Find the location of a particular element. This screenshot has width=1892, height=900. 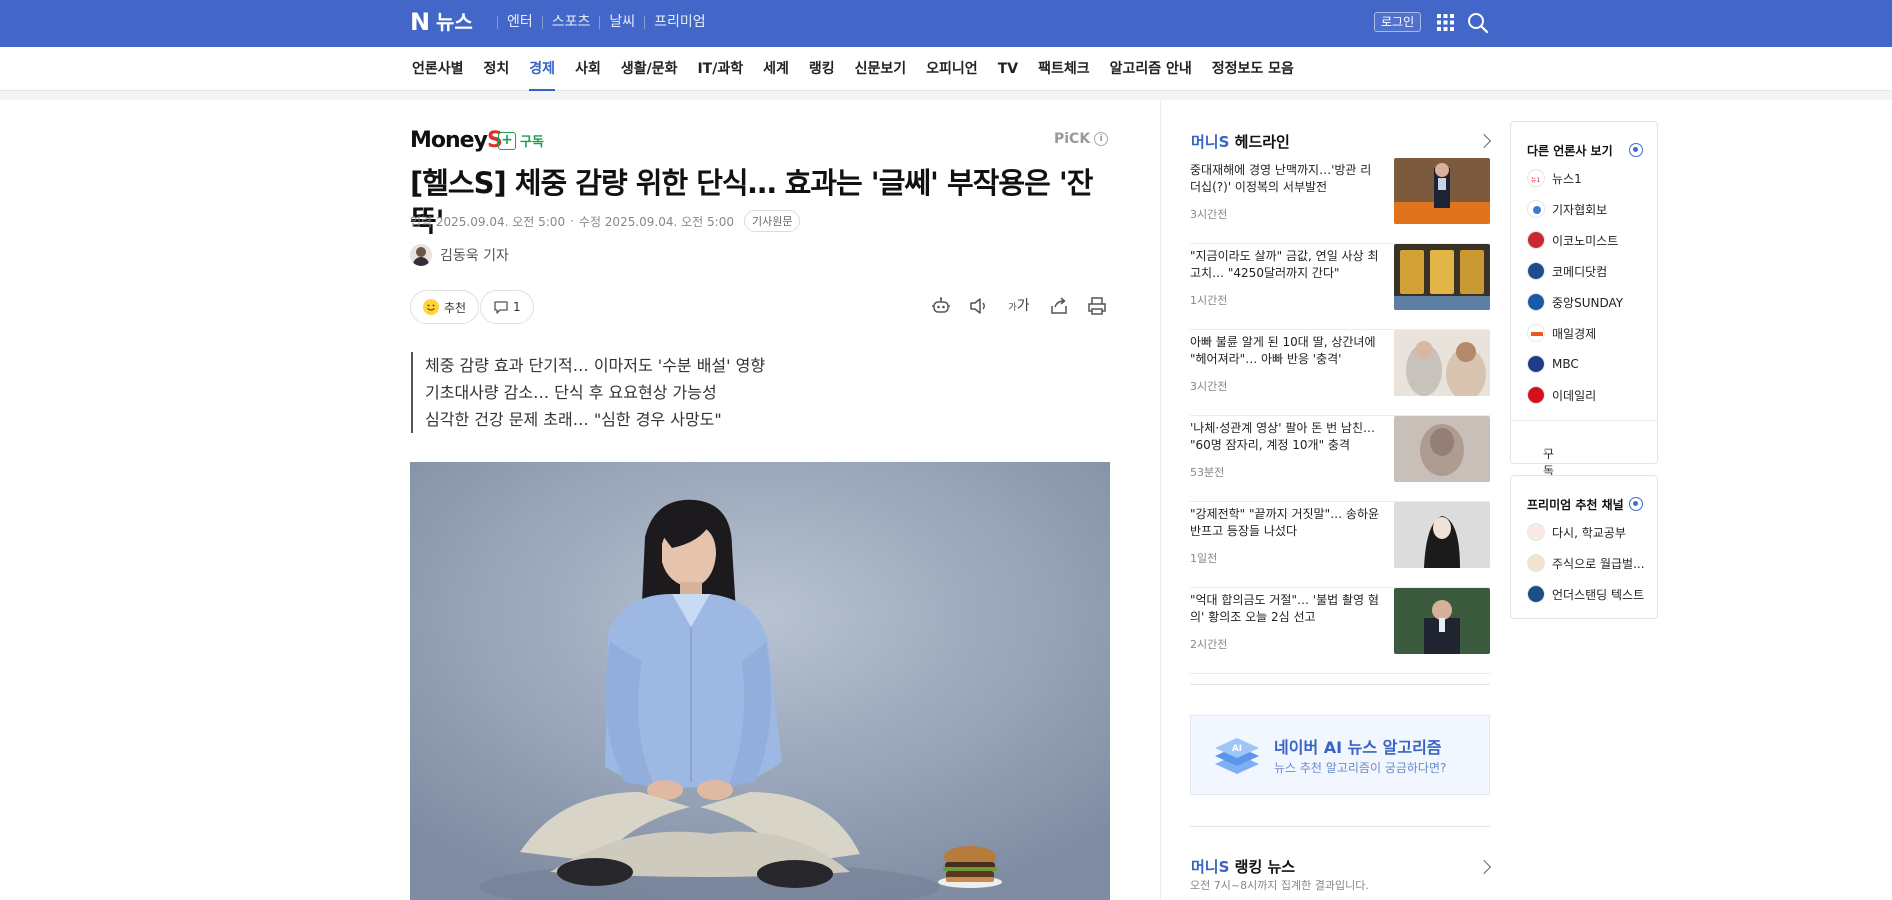

svg-text: 뉴1 is located at coordinates (1536, 180).